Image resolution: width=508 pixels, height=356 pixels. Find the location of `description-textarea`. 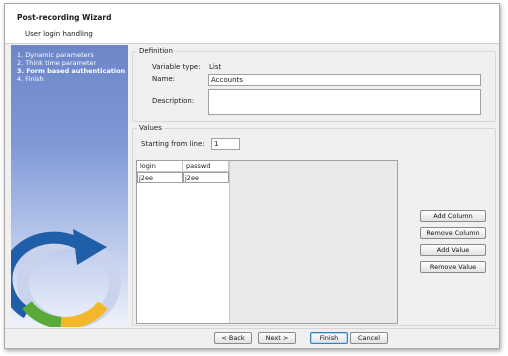

description-textarea is located at coordinates (344, 102).